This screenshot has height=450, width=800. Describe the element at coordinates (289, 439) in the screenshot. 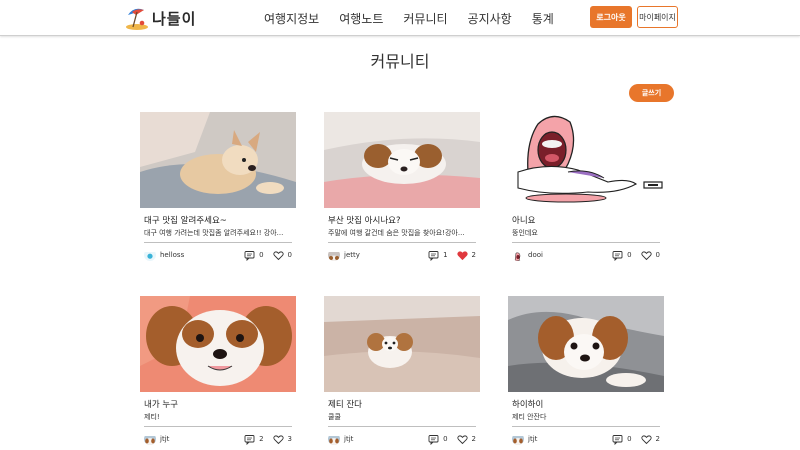

I see `like-count: 3` at that location.